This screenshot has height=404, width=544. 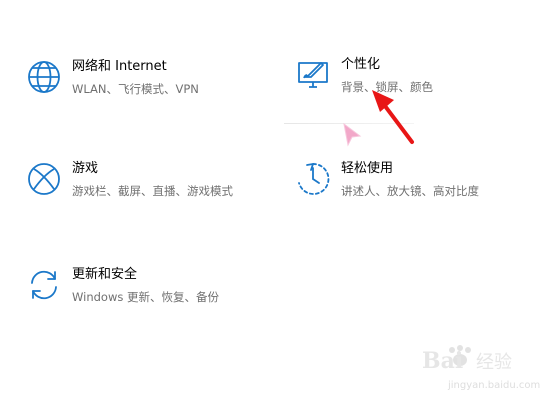 I want to click on watermark-url: jingyan.baidu.com, so click(x=494, y=385).